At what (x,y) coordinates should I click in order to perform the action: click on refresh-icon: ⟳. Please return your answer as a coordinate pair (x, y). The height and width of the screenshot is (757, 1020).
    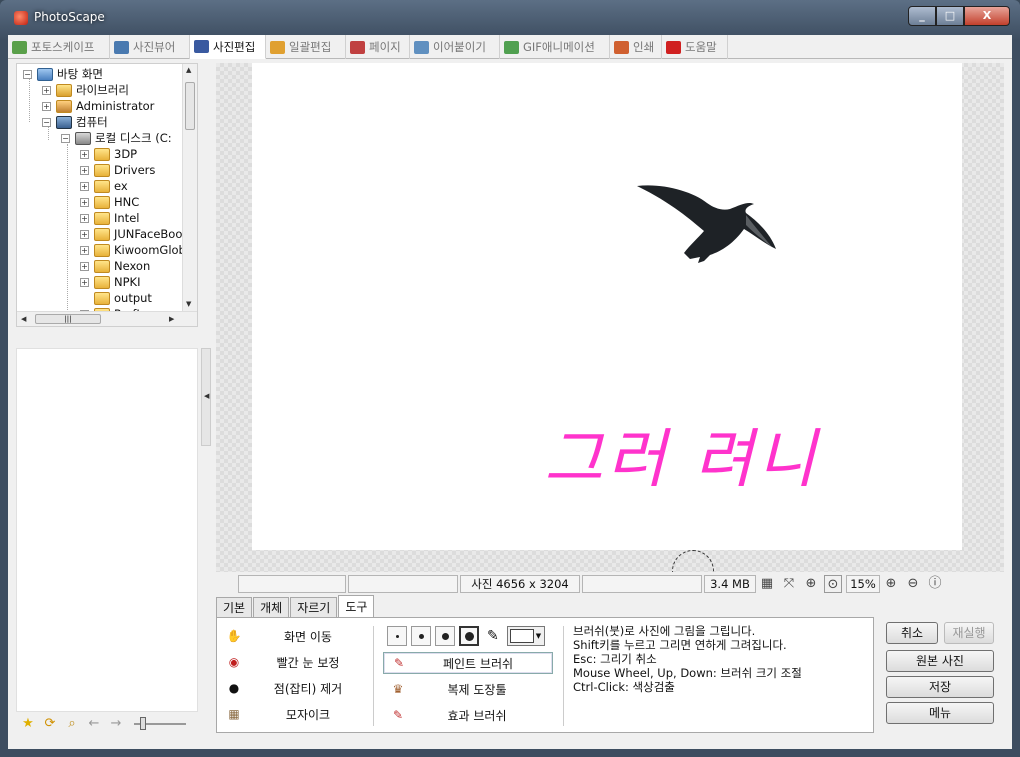
    Looking at the image, I should click on (50, 724).